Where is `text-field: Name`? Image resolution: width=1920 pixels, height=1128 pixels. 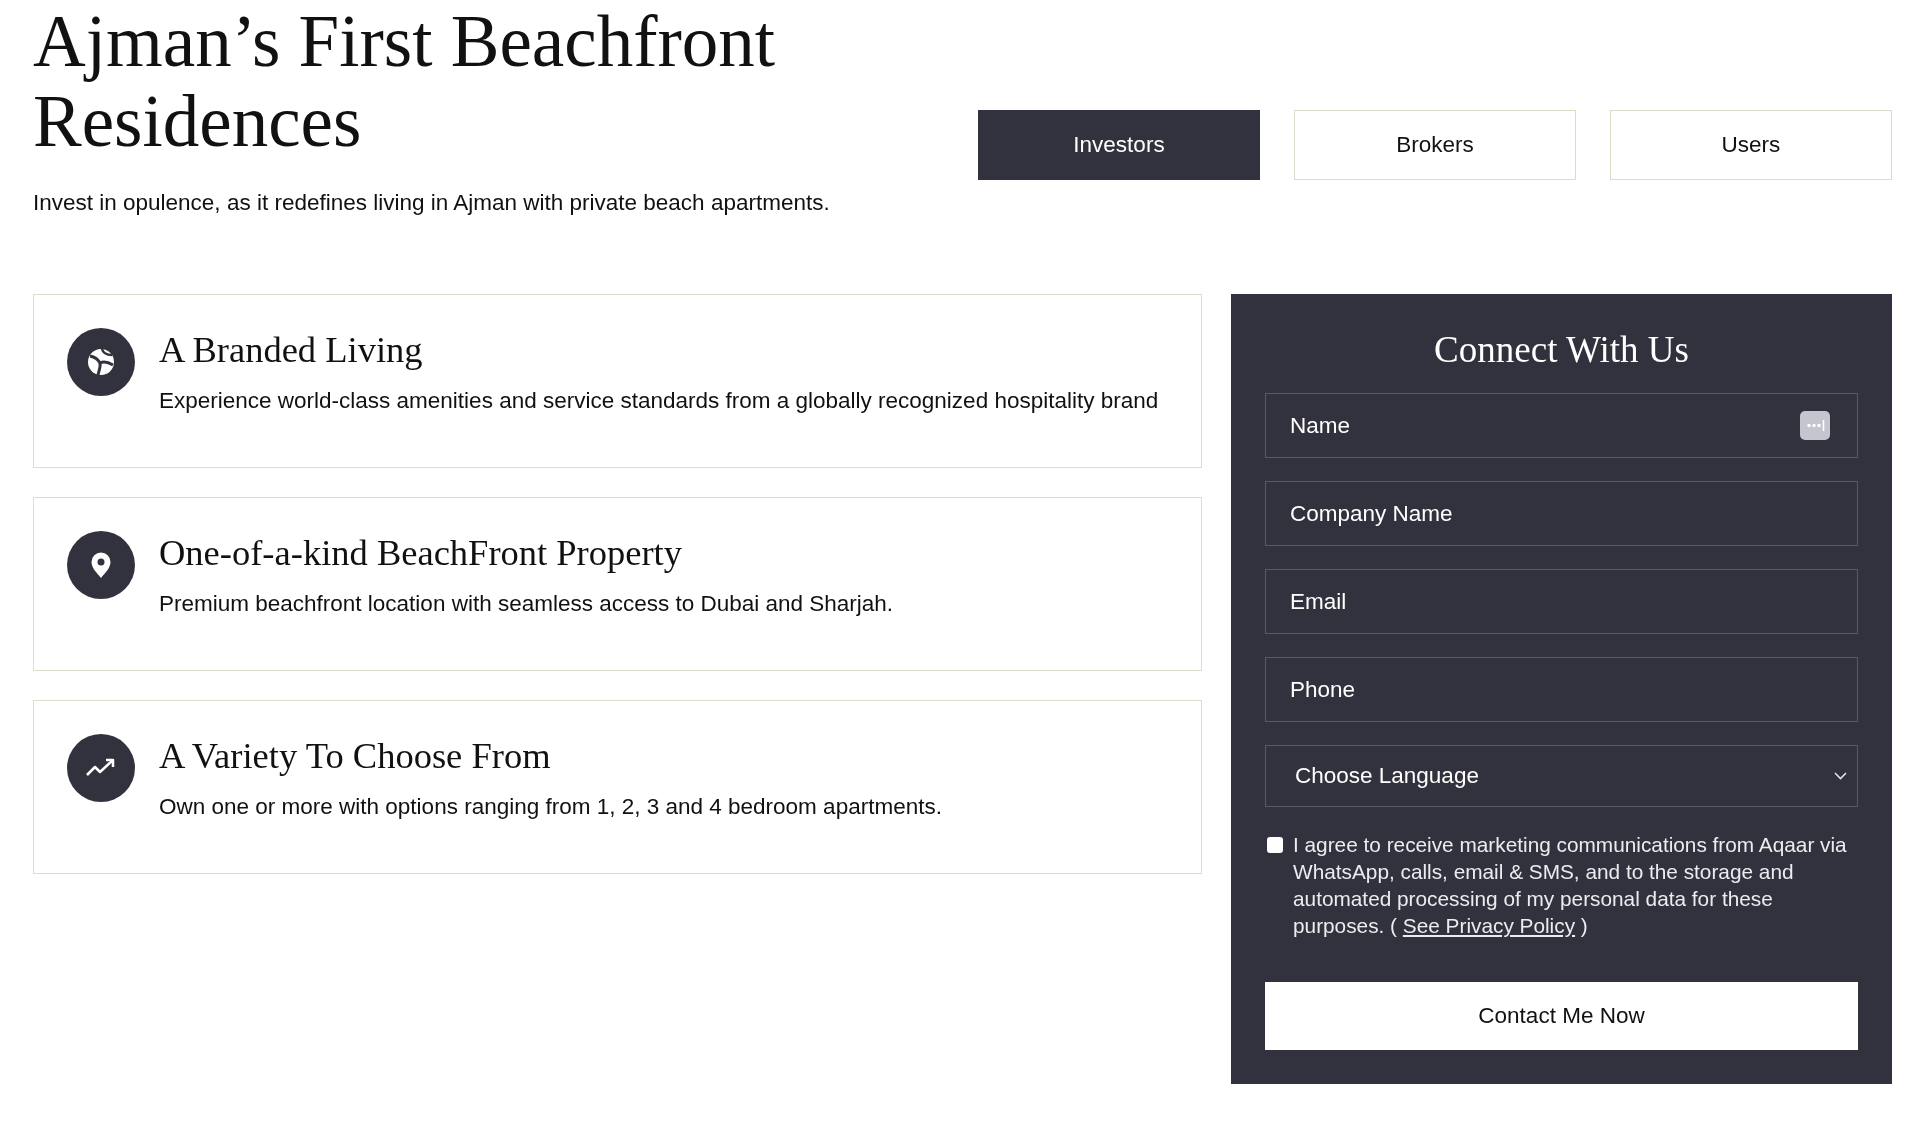
text-field: Name is located at coordinates (1561, 425).